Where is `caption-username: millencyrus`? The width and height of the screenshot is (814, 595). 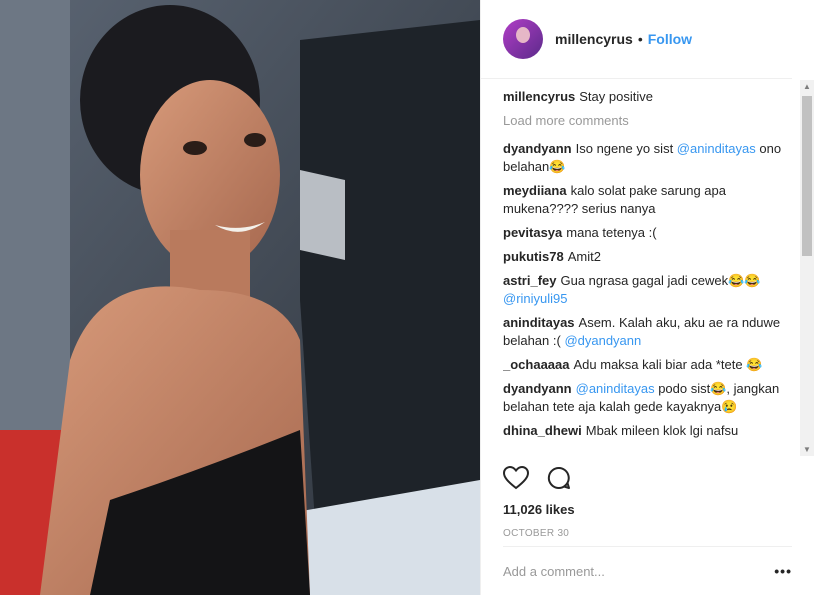
caption-username: millencyrus is located at coordinates (539, 96).